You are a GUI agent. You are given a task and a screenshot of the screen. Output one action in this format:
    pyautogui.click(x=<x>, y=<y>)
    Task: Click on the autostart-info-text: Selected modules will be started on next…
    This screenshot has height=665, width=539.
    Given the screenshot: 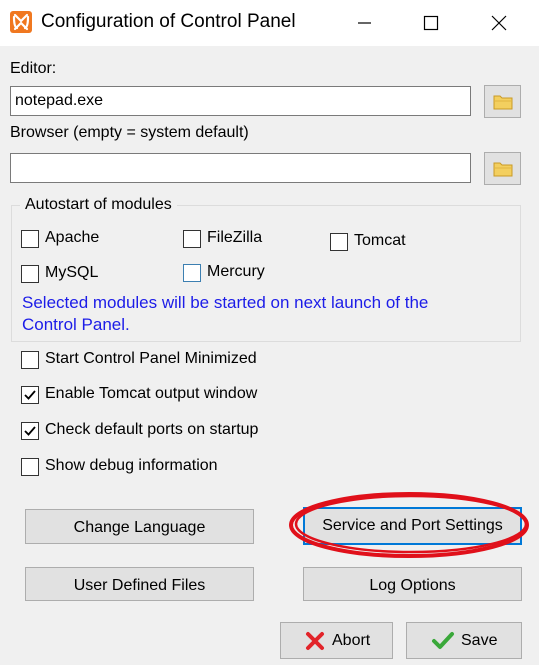 What is the action you would take?
    pyautogui.click(x=262, y=314)
    